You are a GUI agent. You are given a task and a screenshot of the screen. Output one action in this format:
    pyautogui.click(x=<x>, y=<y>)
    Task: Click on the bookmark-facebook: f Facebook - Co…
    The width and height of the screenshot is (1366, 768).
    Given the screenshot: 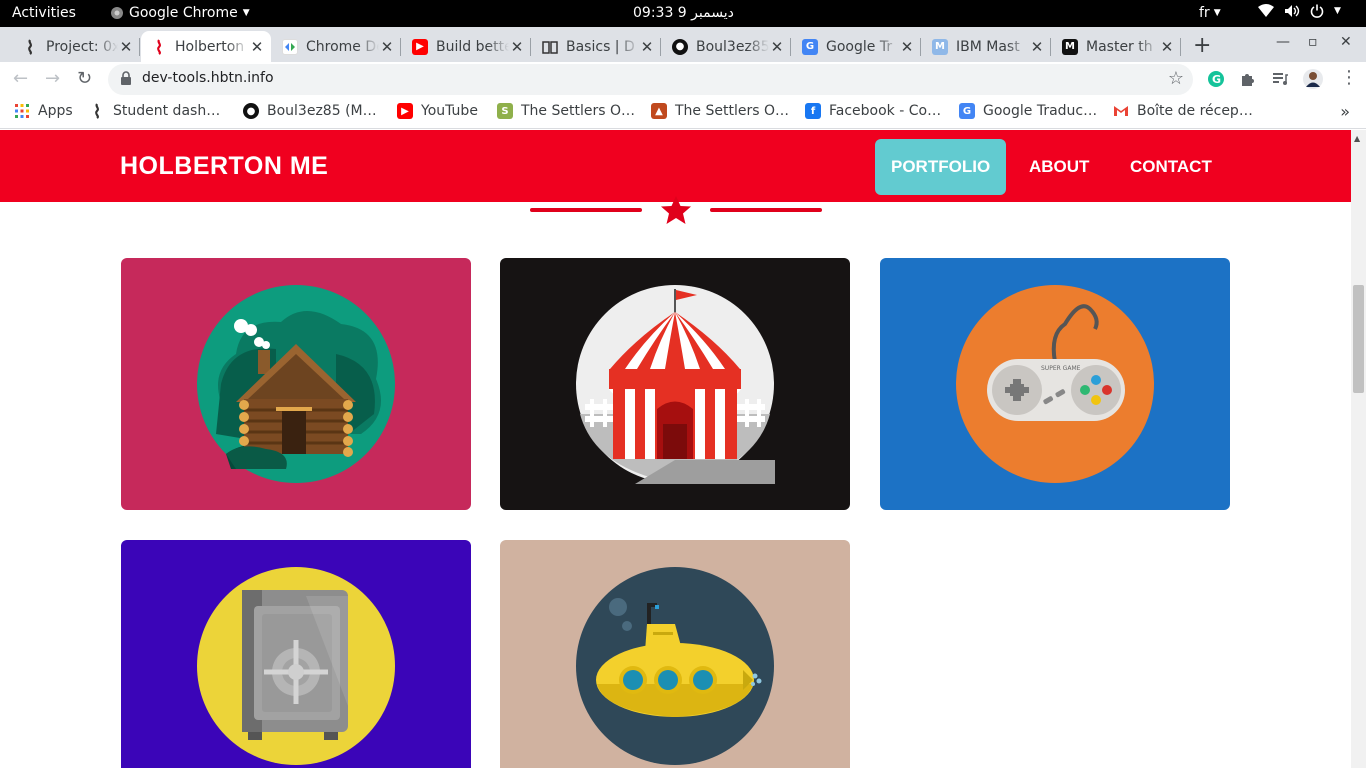 What is the action you would take?
    pyautogui.click(x=873, y=111)
    